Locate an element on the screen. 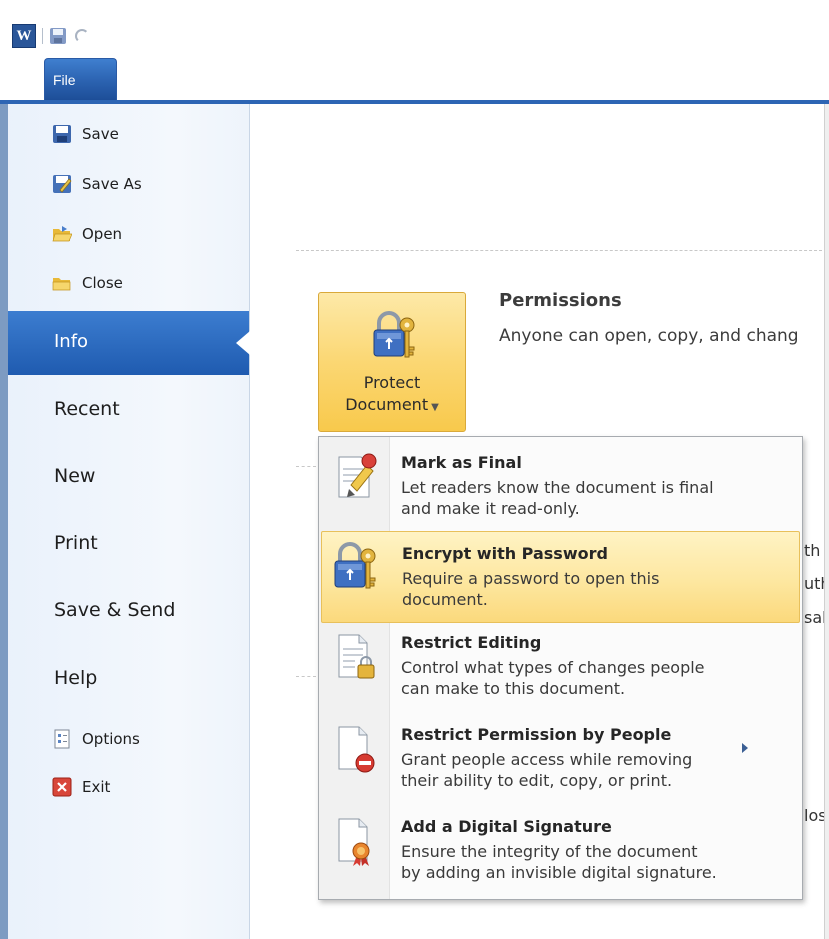  menu-item-title: Add a Digital Signature is located at coordinates (506, 826).